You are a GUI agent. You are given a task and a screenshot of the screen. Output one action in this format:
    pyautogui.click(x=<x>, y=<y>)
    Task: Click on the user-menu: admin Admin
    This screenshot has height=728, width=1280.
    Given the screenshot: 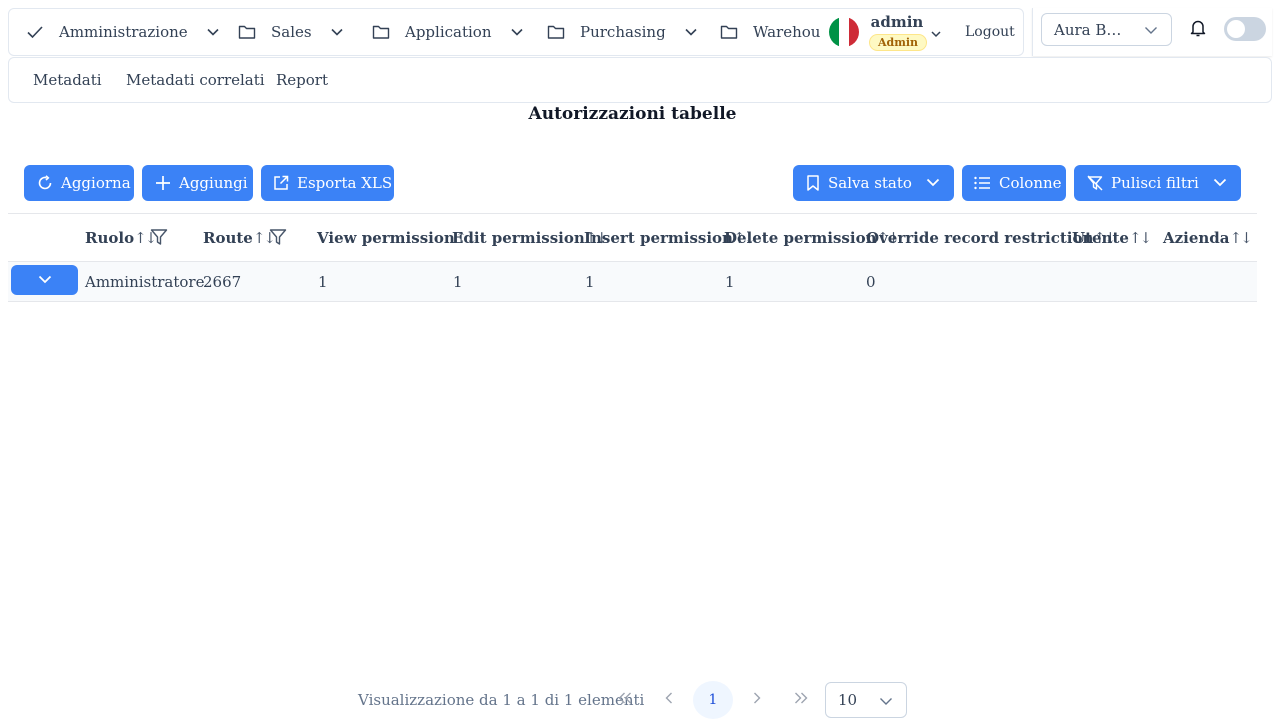 What is the action you would take?
    pyautogui.click(x=898, y=32)
    